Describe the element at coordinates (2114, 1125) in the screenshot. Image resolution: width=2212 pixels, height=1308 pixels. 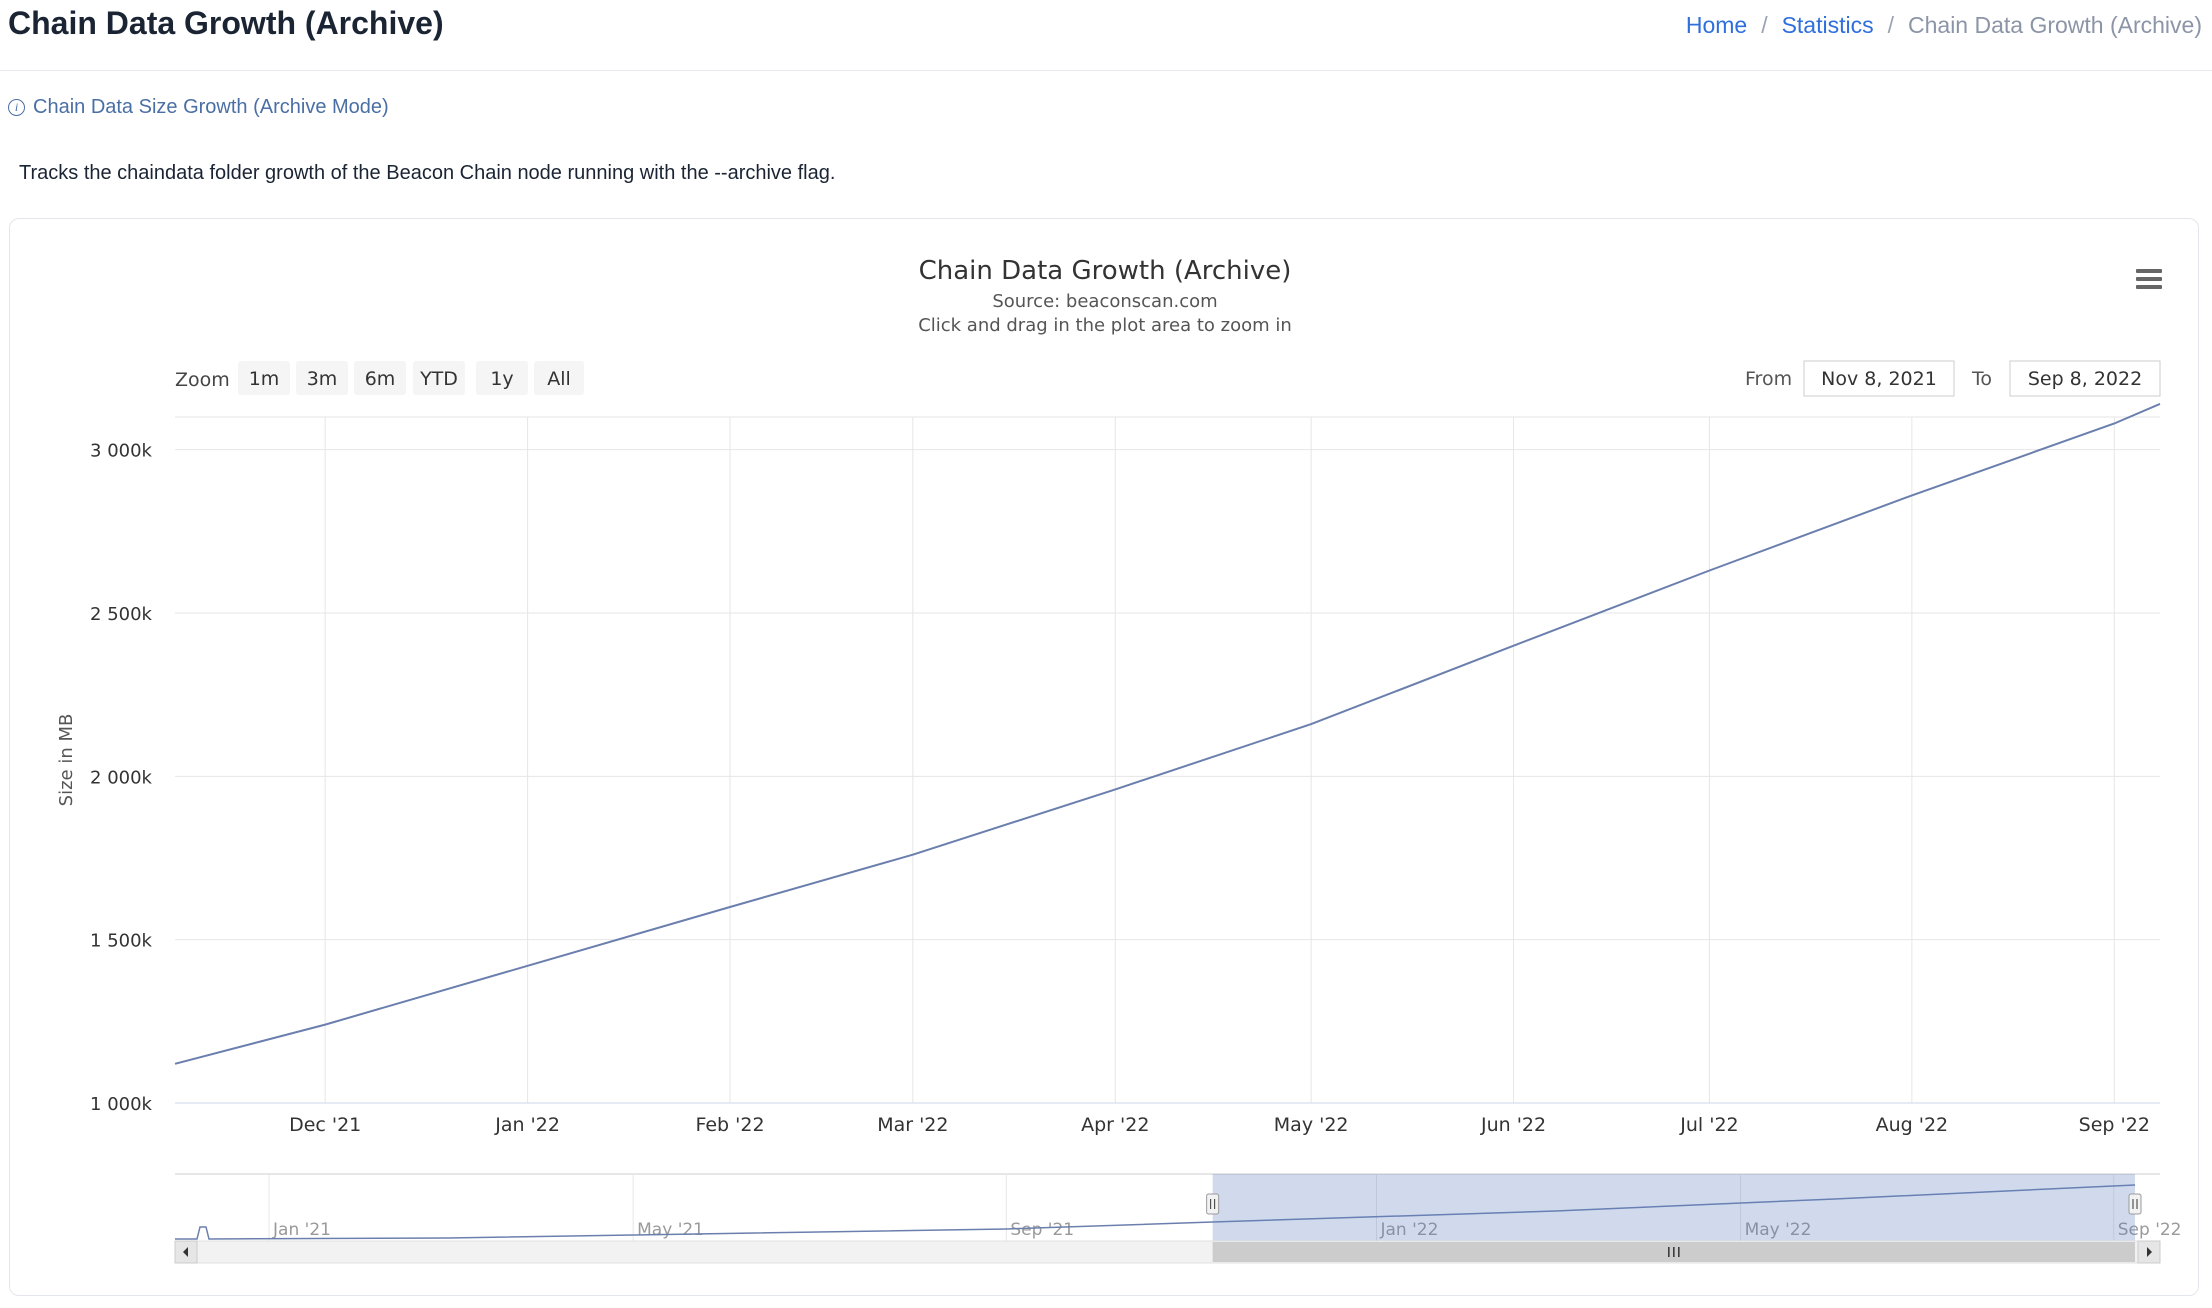
I see `x-tick-label: Sep '22` at that location.